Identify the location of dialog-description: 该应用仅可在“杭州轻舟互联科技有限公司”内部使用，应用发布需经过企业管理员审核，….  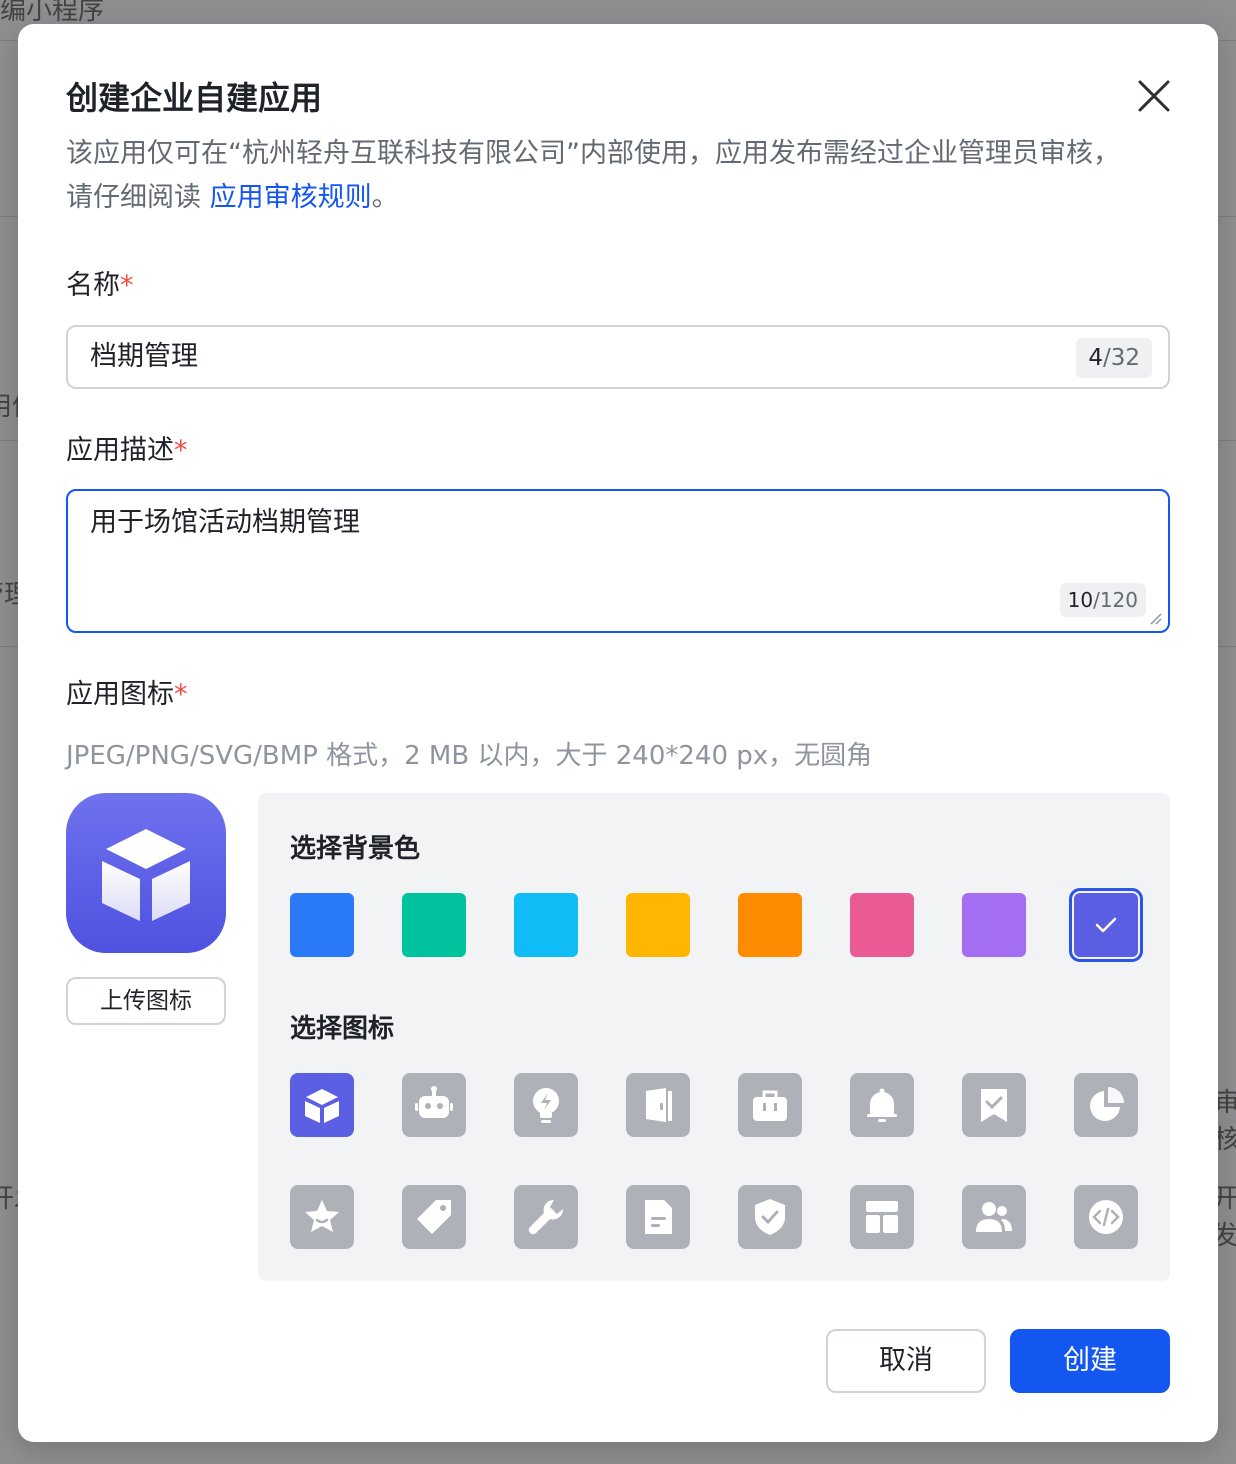
(596, 176).